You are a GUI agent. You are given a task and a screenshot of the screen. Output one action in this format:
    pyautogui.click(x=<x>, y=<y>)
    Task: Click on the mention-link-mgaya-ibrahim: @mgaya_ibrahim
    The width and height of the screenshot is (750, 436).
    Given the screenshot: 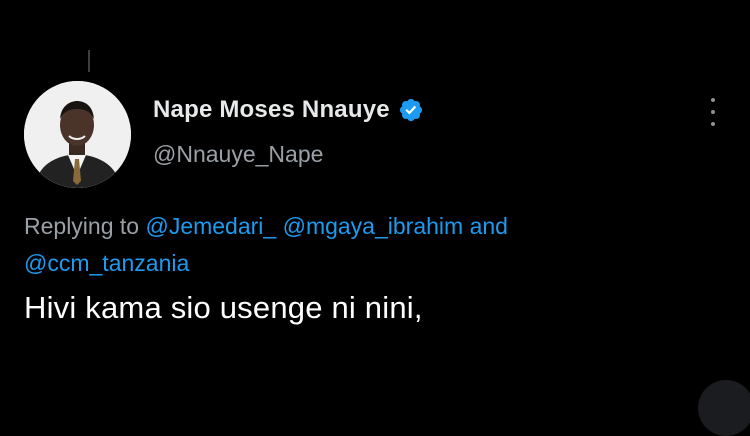 What is the action you would take?
    pyautogui.click(x=373, y=226)
    